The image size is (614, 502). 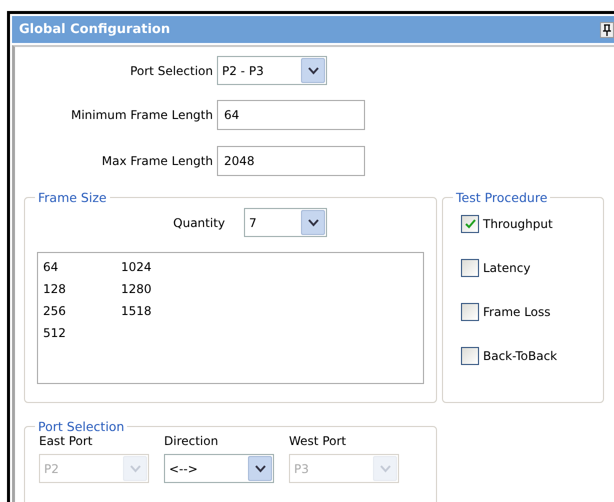 I want to click on group-title: Test Procedure, so click(x=501, y=197).